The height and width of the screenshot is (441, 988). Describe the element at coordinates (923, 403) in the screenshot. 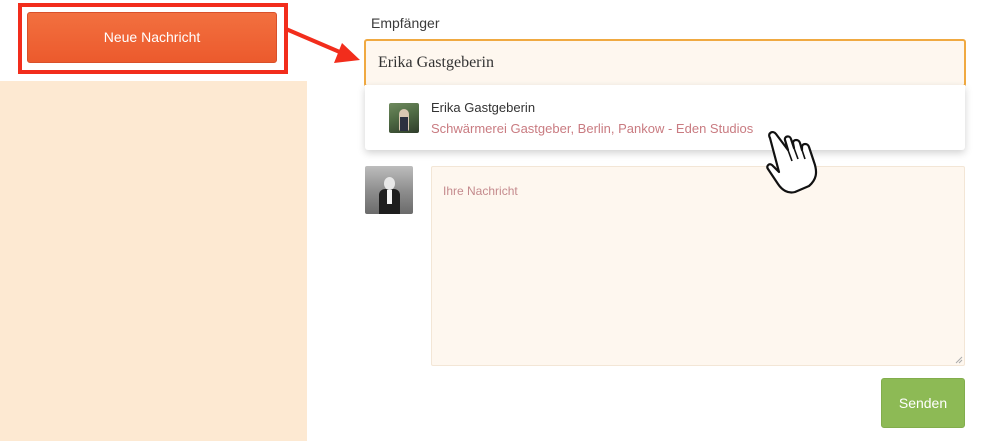

I see `send-button: Senden` at that location.